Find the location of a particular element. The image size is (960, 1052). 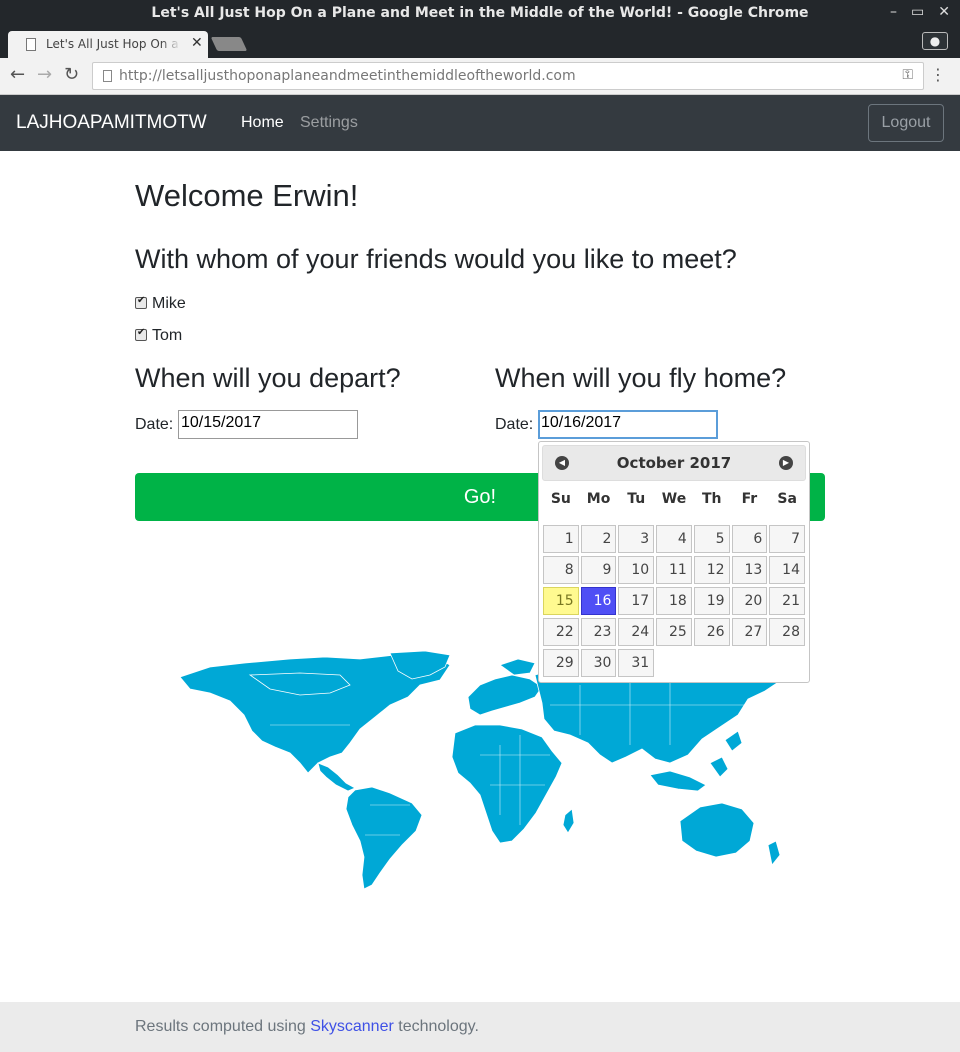

key-icon: ⚿ is located at coordinates (907, 75).